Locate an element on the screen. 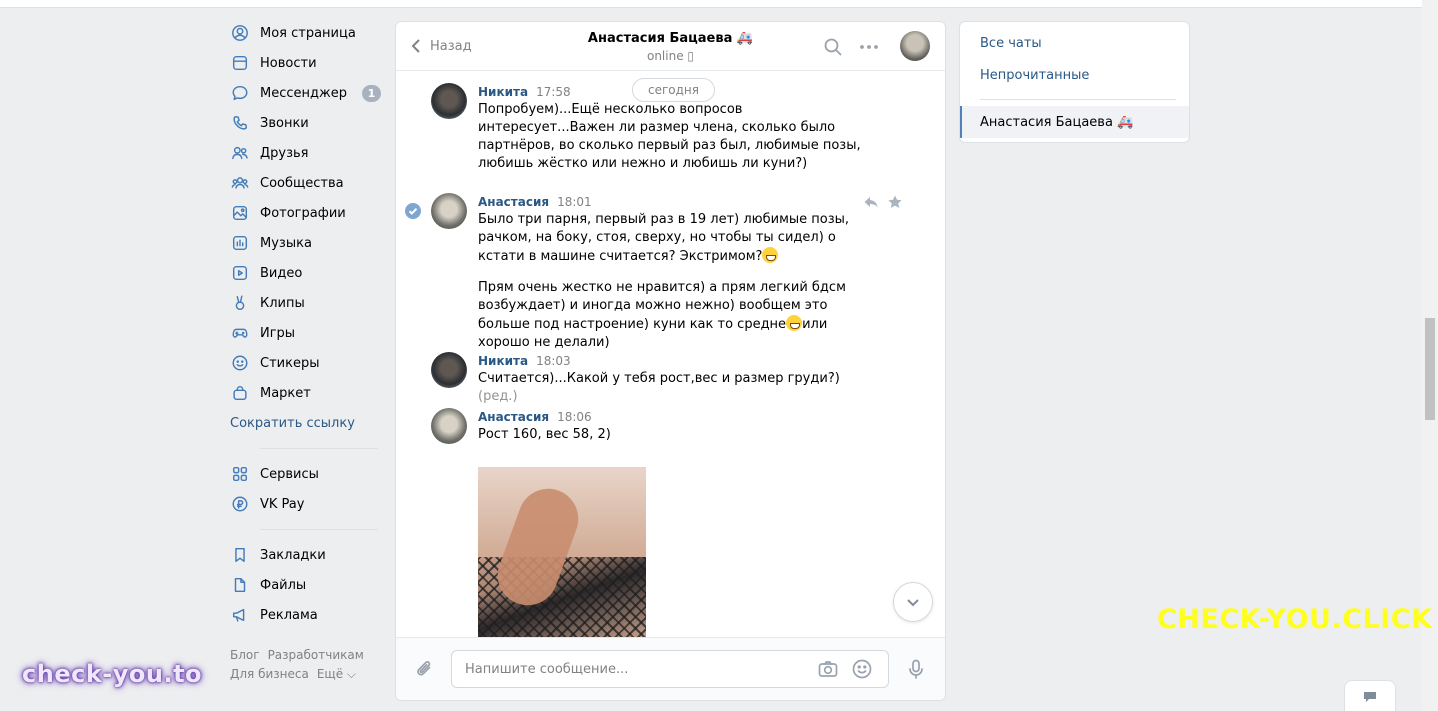 The width and height of the screenshot is (1438, 711). photo-attachment is located at coordinates (562, 553).